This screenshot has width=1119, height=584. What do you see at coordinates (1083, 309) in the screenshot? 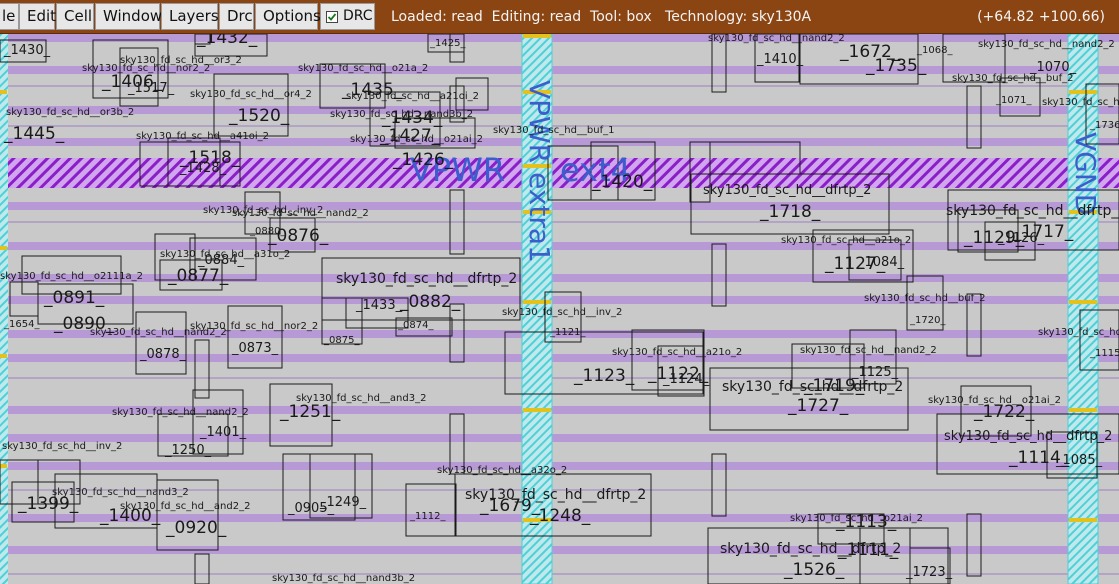
I see `vgnd-strap` at bounding box center [1083, 309].